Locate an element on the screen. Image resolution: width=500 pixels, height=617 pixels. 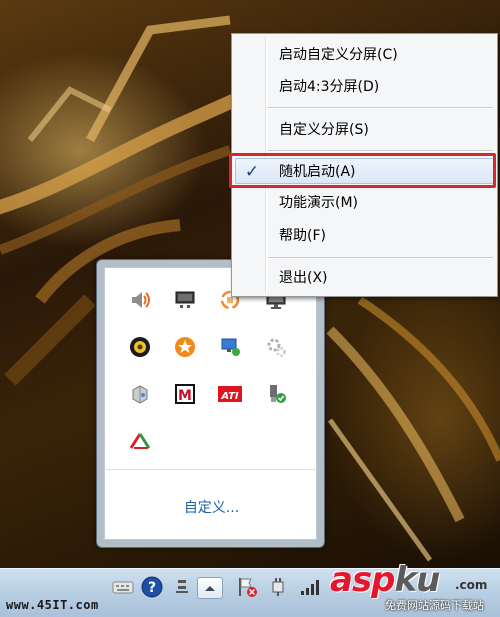
menu-item-label: 启动4:3分屏(D) is located at coordinates (329, 87).